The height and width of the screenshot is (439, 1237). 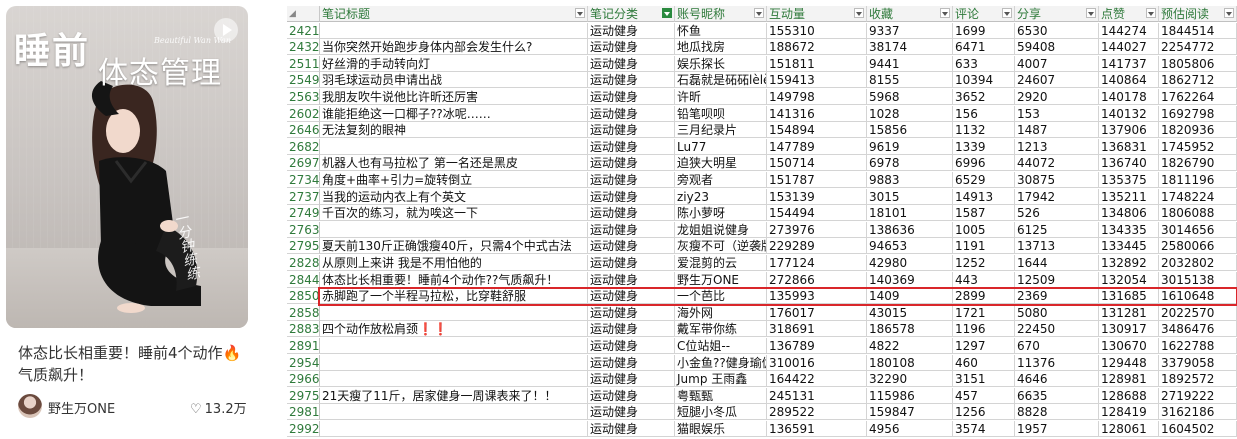 What do you see at coordinates (303, 312) in the screenshot?
I see `row-number: 2858` at bounding box center [303, 312].